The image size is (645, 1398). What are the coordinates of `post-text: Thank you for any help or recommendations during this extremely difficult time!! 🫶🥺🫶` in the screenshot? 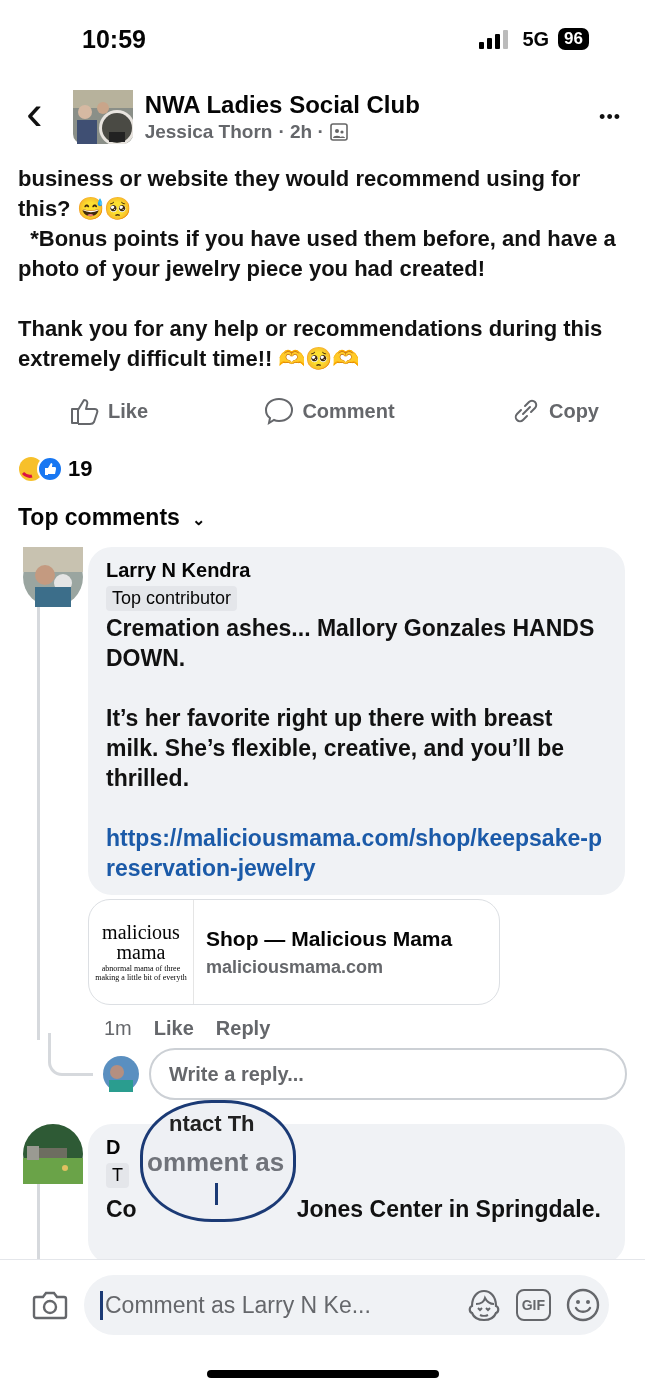 It's located at (311, 344).